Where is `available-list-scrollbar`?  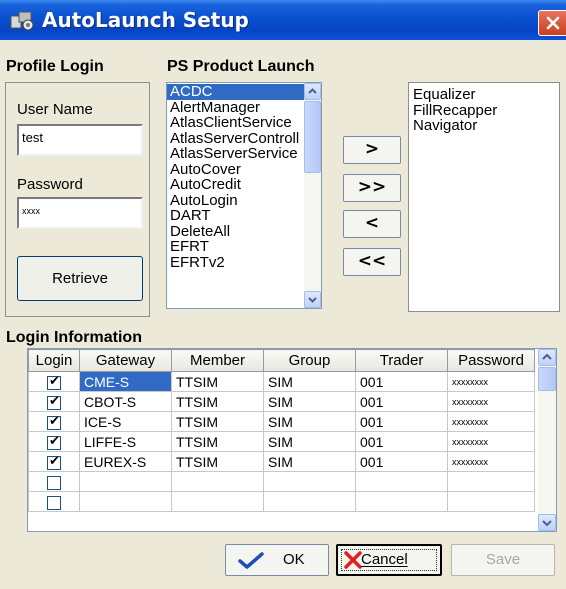
available-list-scrollbar is located at coordinates (312, 195).